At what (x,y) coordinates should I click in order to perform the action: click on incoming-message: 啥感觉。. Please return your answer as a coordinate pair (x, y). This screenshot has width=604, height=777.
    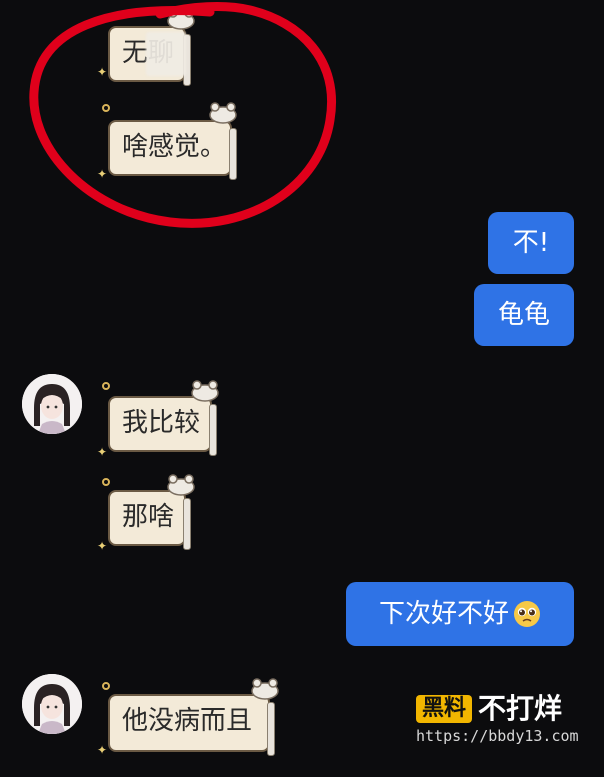
    Looking at the image, I should click on (172, 150).